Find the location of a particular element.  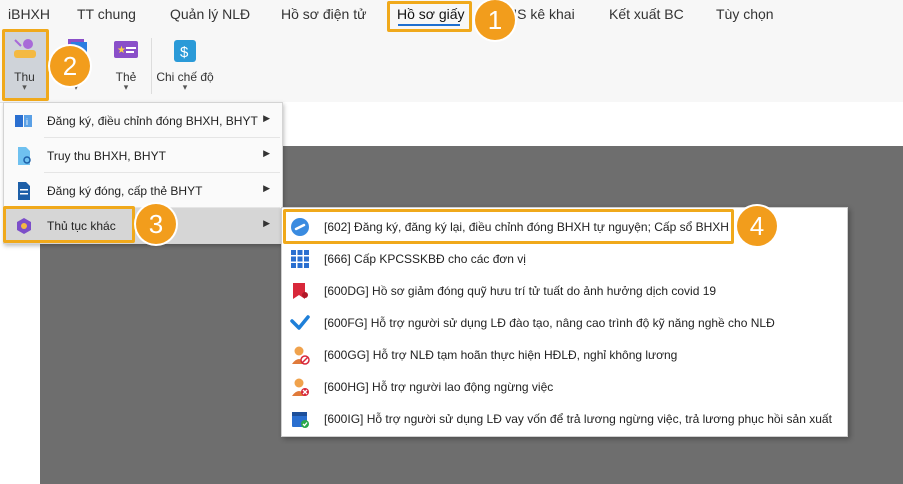

tab-tuy-chon: Tùy chọn is located at coordinates (745, 14).